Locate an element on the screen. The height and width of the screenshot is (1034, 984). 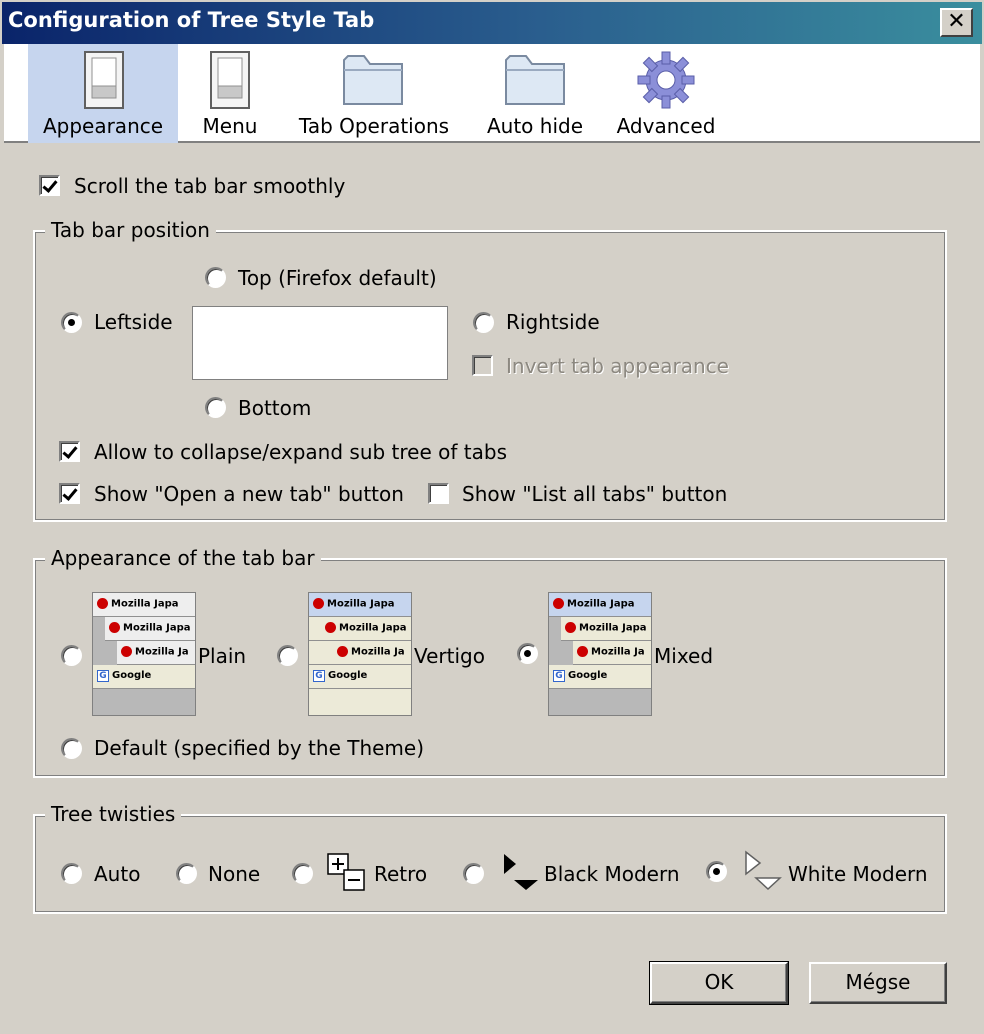
tab-appearance: Appearance is located at coordinates (103, 93).